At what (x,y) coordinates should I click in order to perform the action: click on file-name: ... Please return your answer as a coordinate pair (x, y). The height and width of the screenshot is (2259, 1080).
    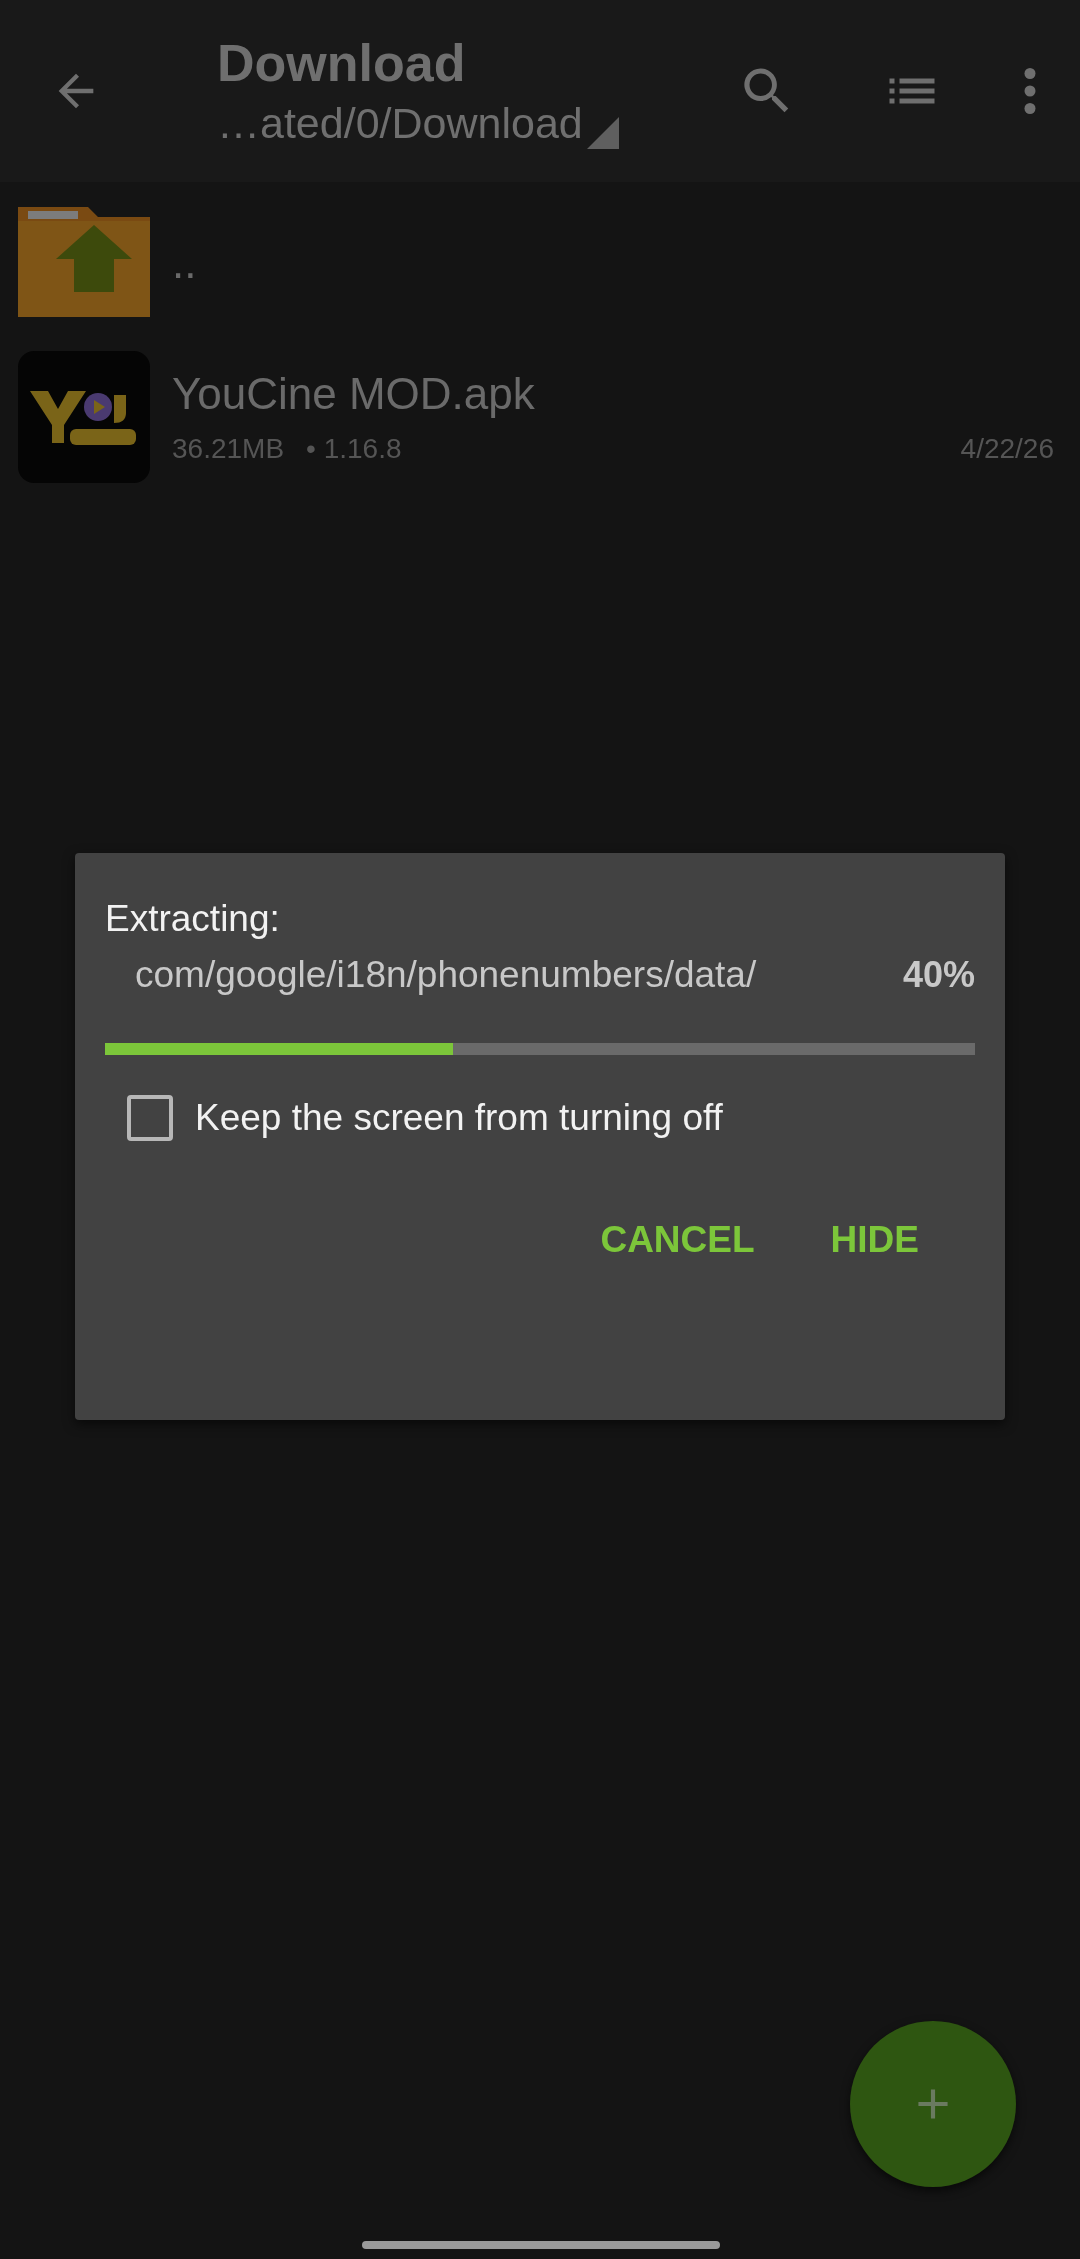
    Looking at the image, I should click on (613, 262).